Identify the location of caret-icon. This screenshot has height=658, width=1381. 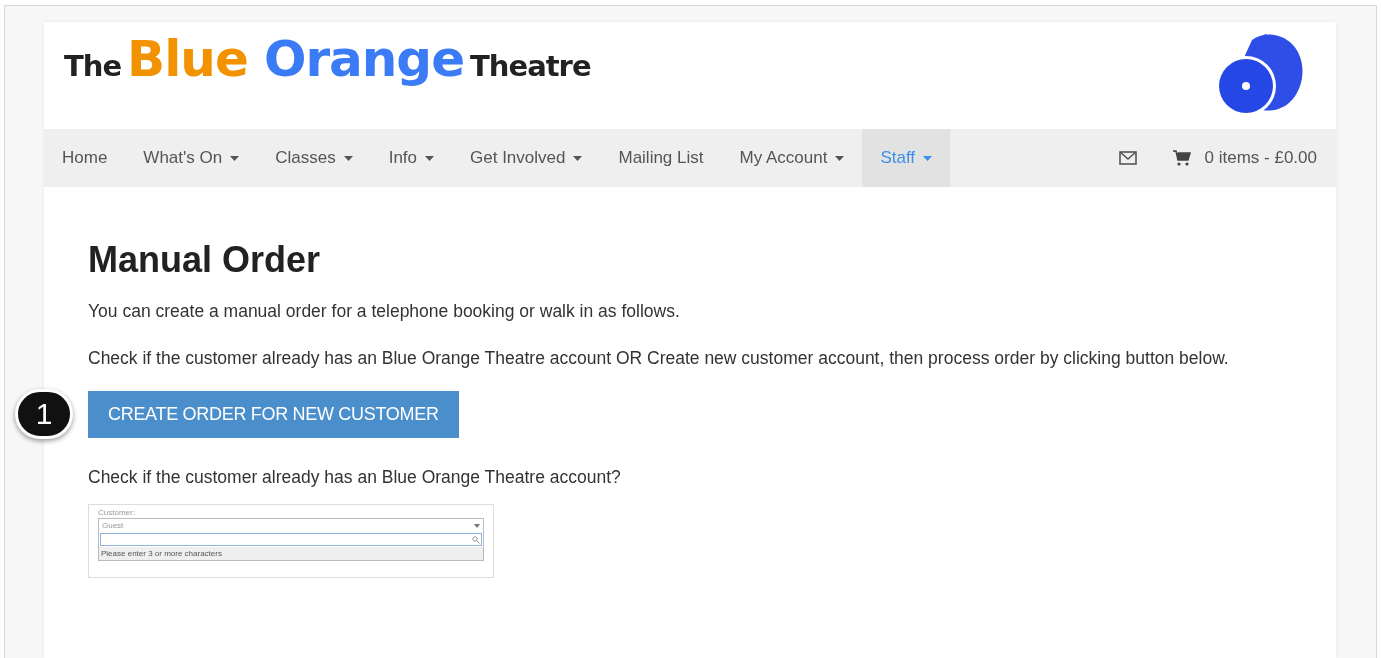
(477, 525).